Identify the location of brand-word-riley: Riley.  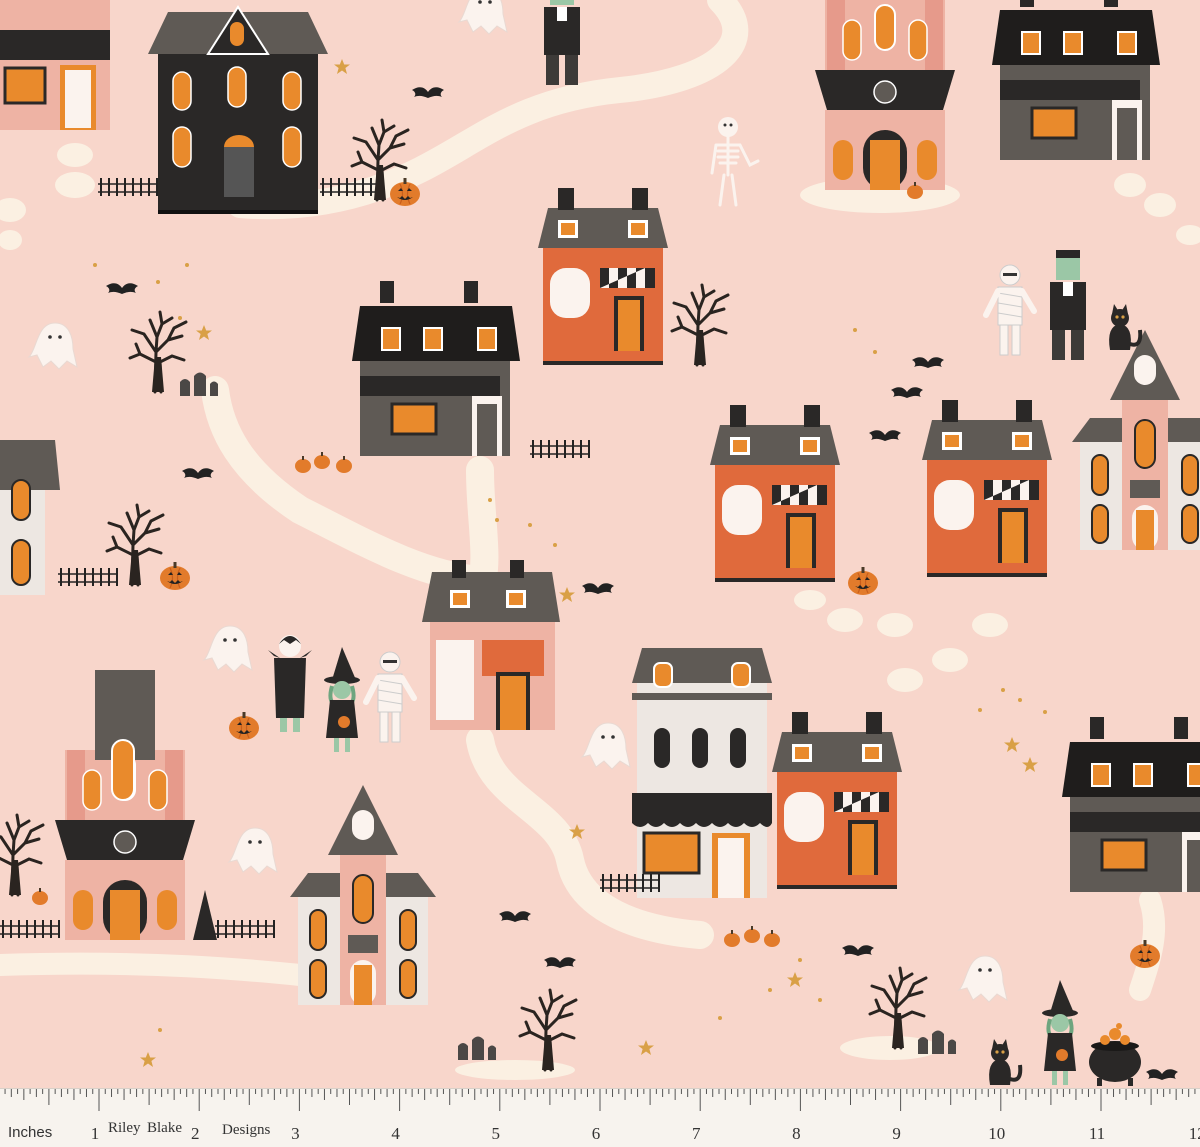
(124, 1128).